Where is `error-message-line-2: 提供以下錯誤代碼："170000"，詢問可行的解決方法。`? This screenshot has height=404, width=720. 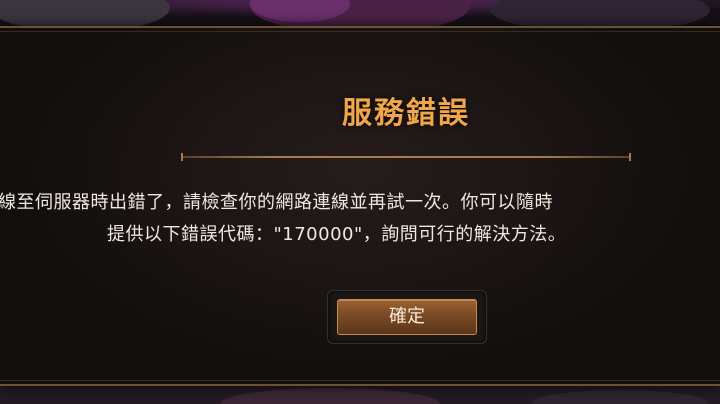
error-message-line-2: 提供以下錯誤代碼："170000"，詢問可行的解決方法。 is located at coordinates (337, 234).